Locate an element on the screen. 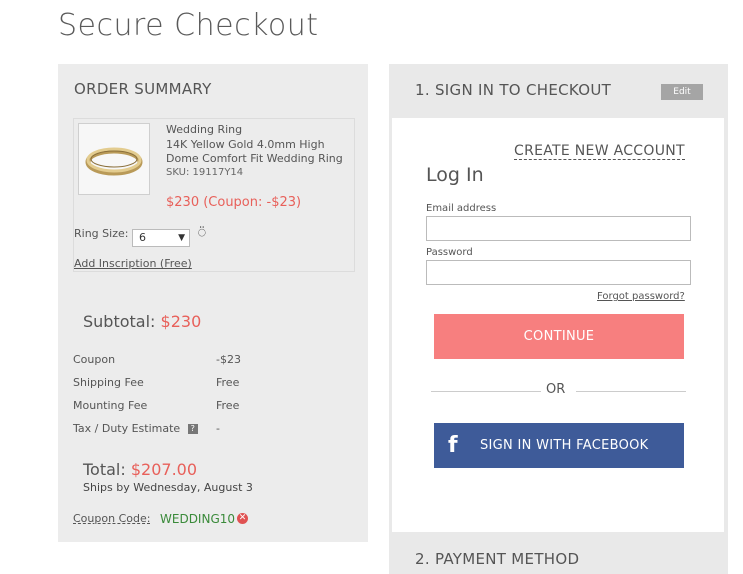 The width and height of the screenshot is (743, 574). coupon-code-value: WEDDING10 is located at coordinates (198, 519).